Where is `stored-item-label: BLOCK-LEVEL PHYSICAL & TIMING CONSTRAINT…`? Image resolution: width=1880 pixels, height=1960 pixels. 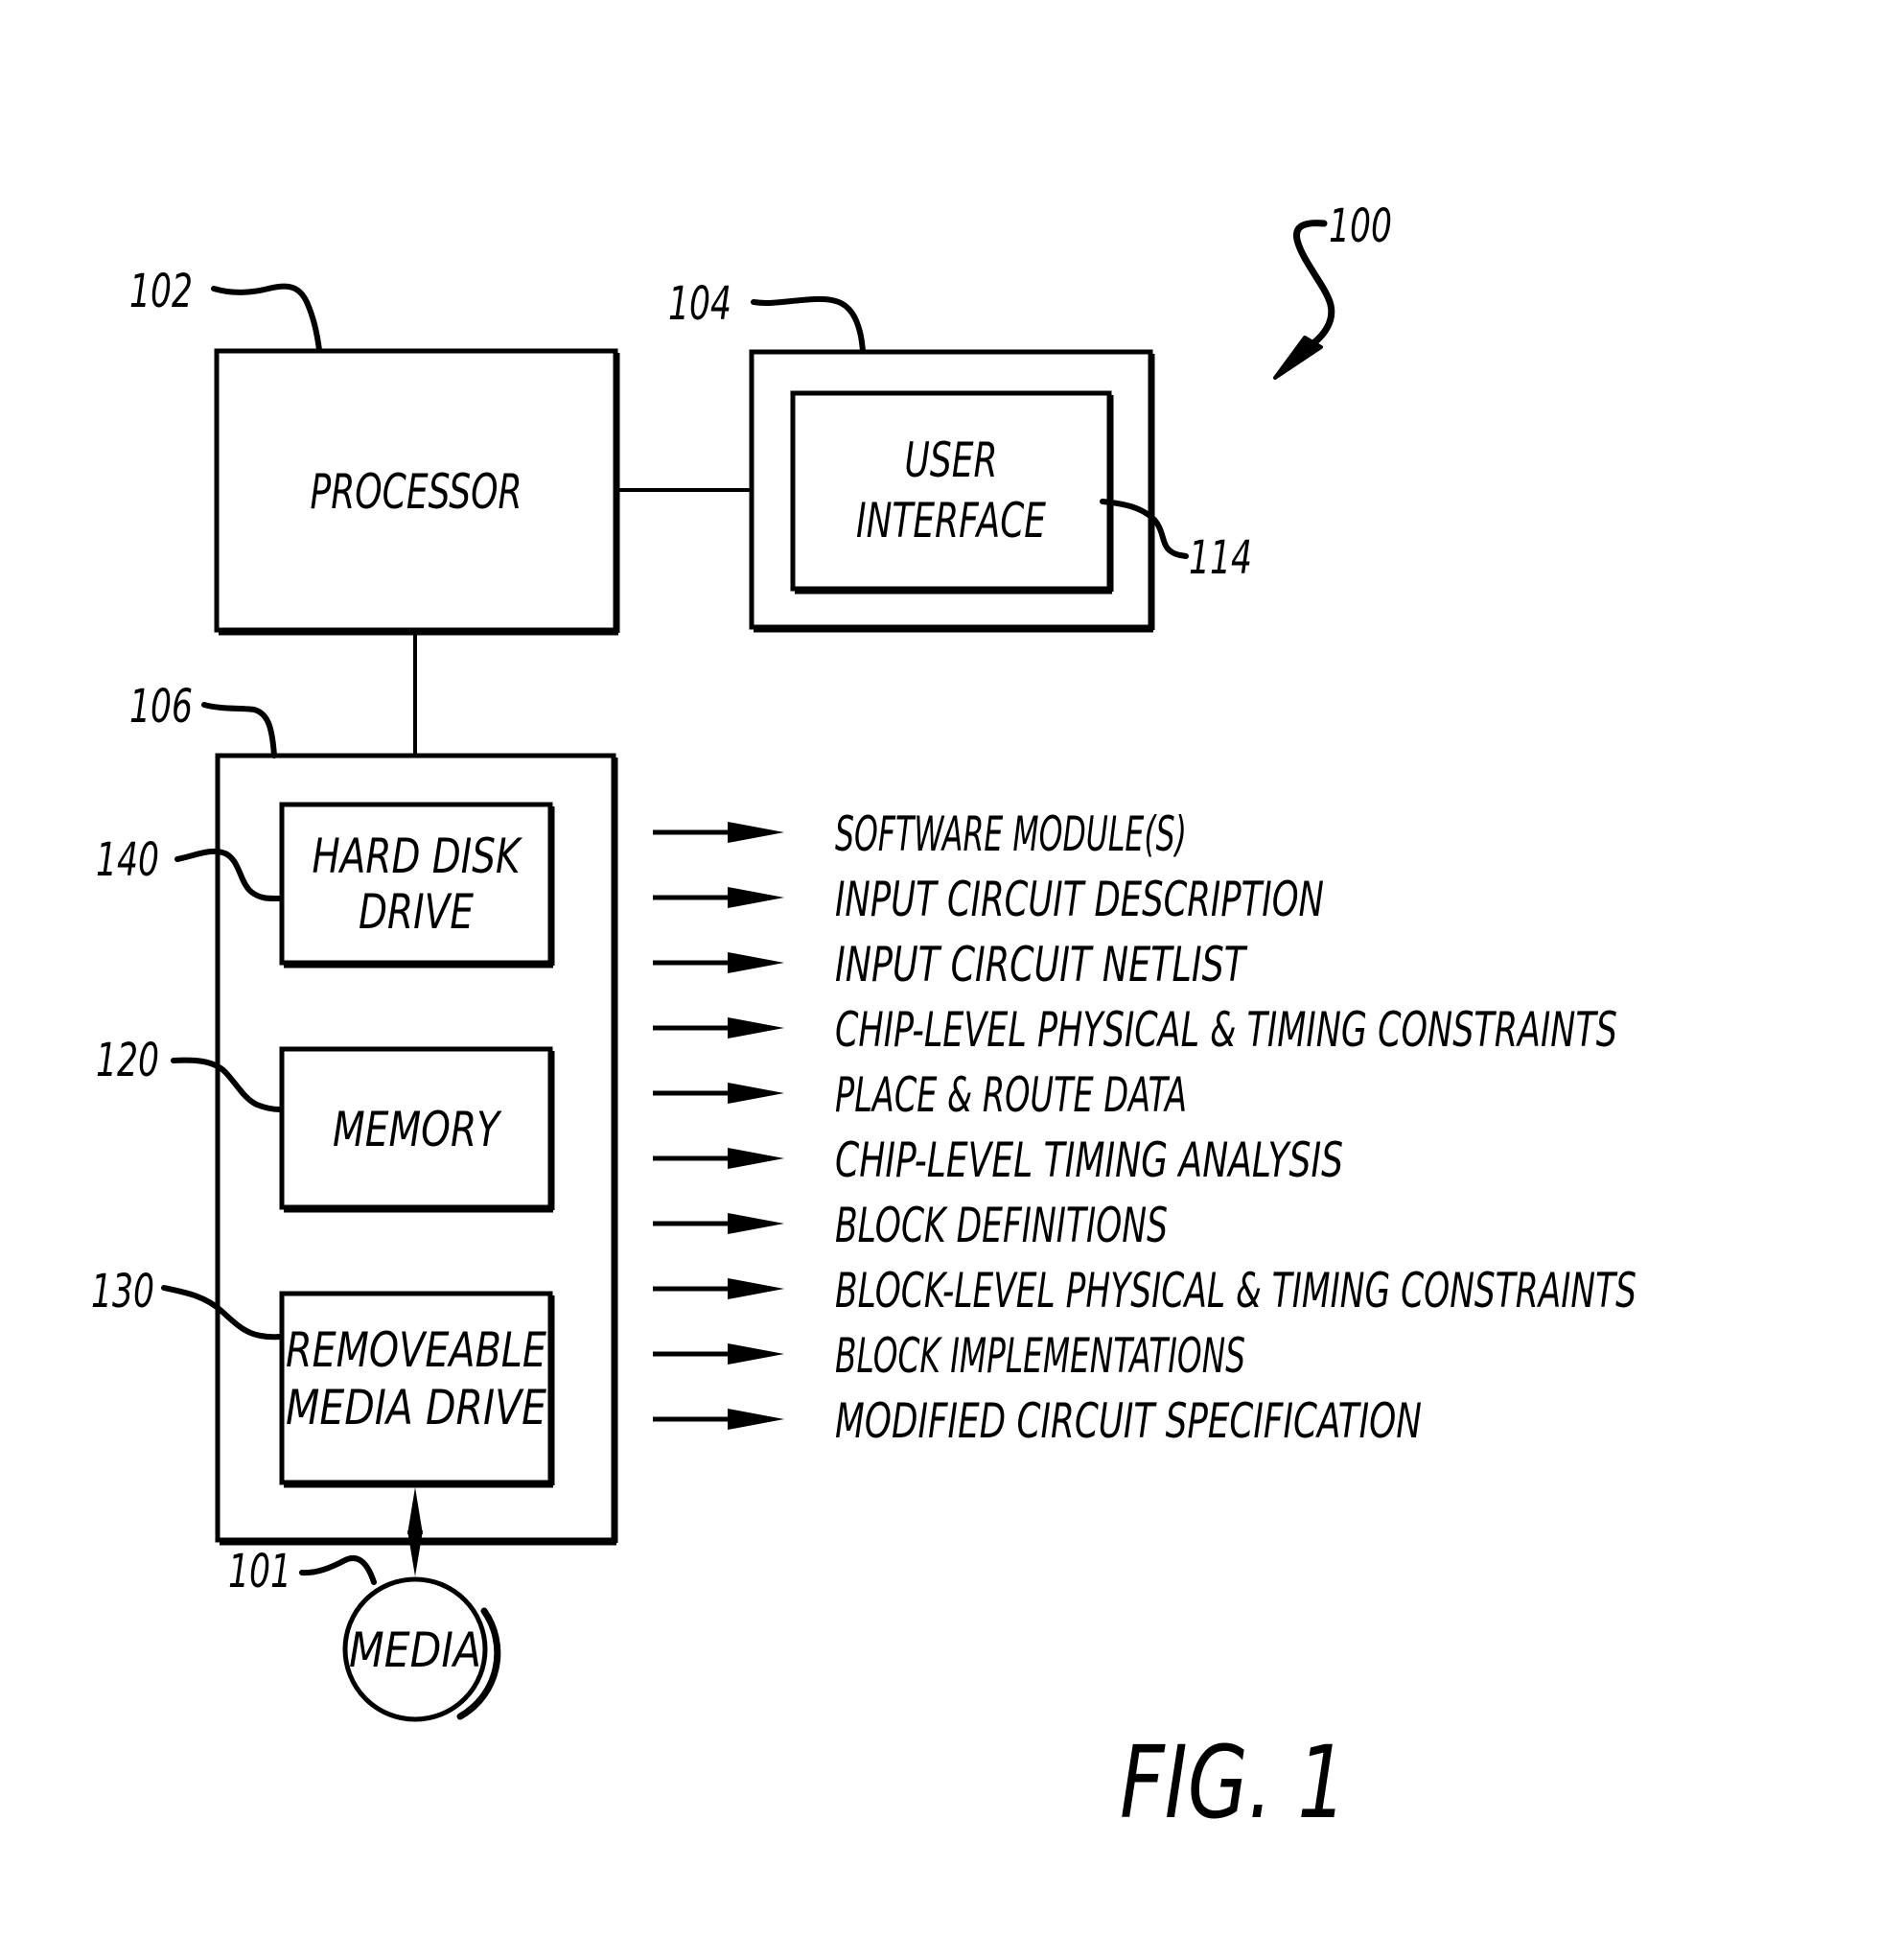 stored-item-label: BLOCK-LEVEL PHYSICAL & TIMING CONSTRAINT… is located at coordinates (1235, 1290).